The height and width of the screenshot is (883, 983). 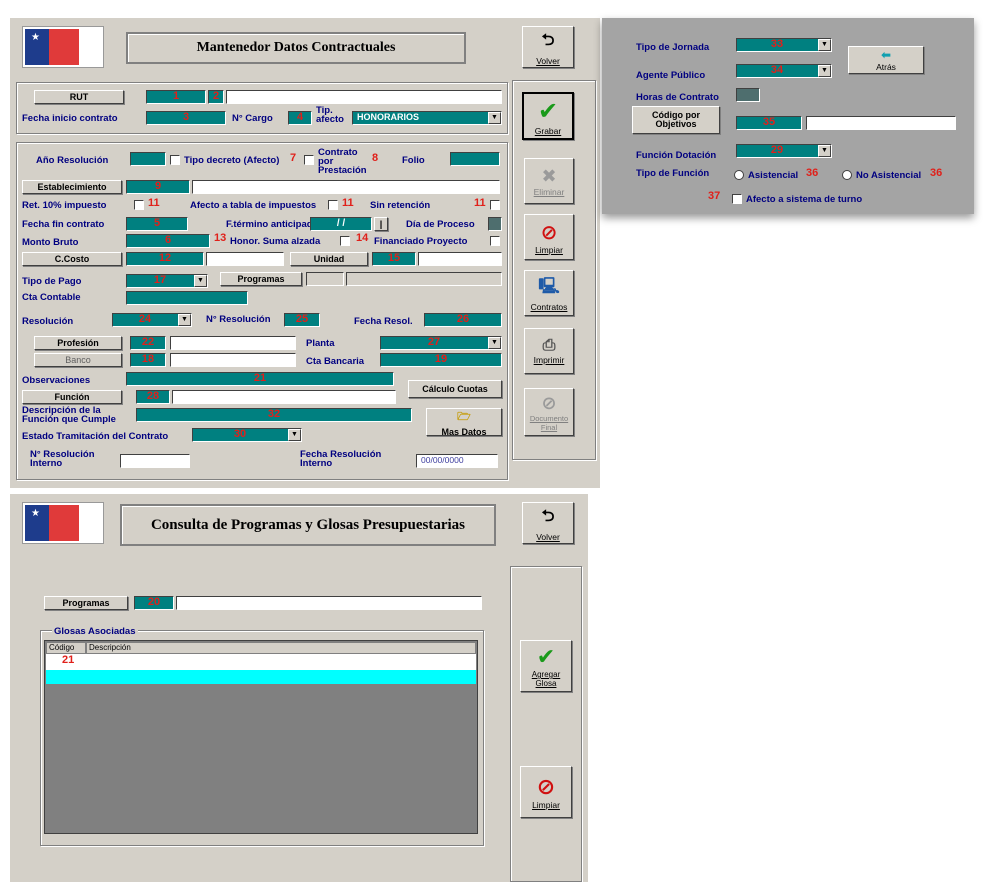 What do you see at coordinates (158, 187) in the screenshot?
I see `establecimiento-field: 9` at bounding box center [158, 187].